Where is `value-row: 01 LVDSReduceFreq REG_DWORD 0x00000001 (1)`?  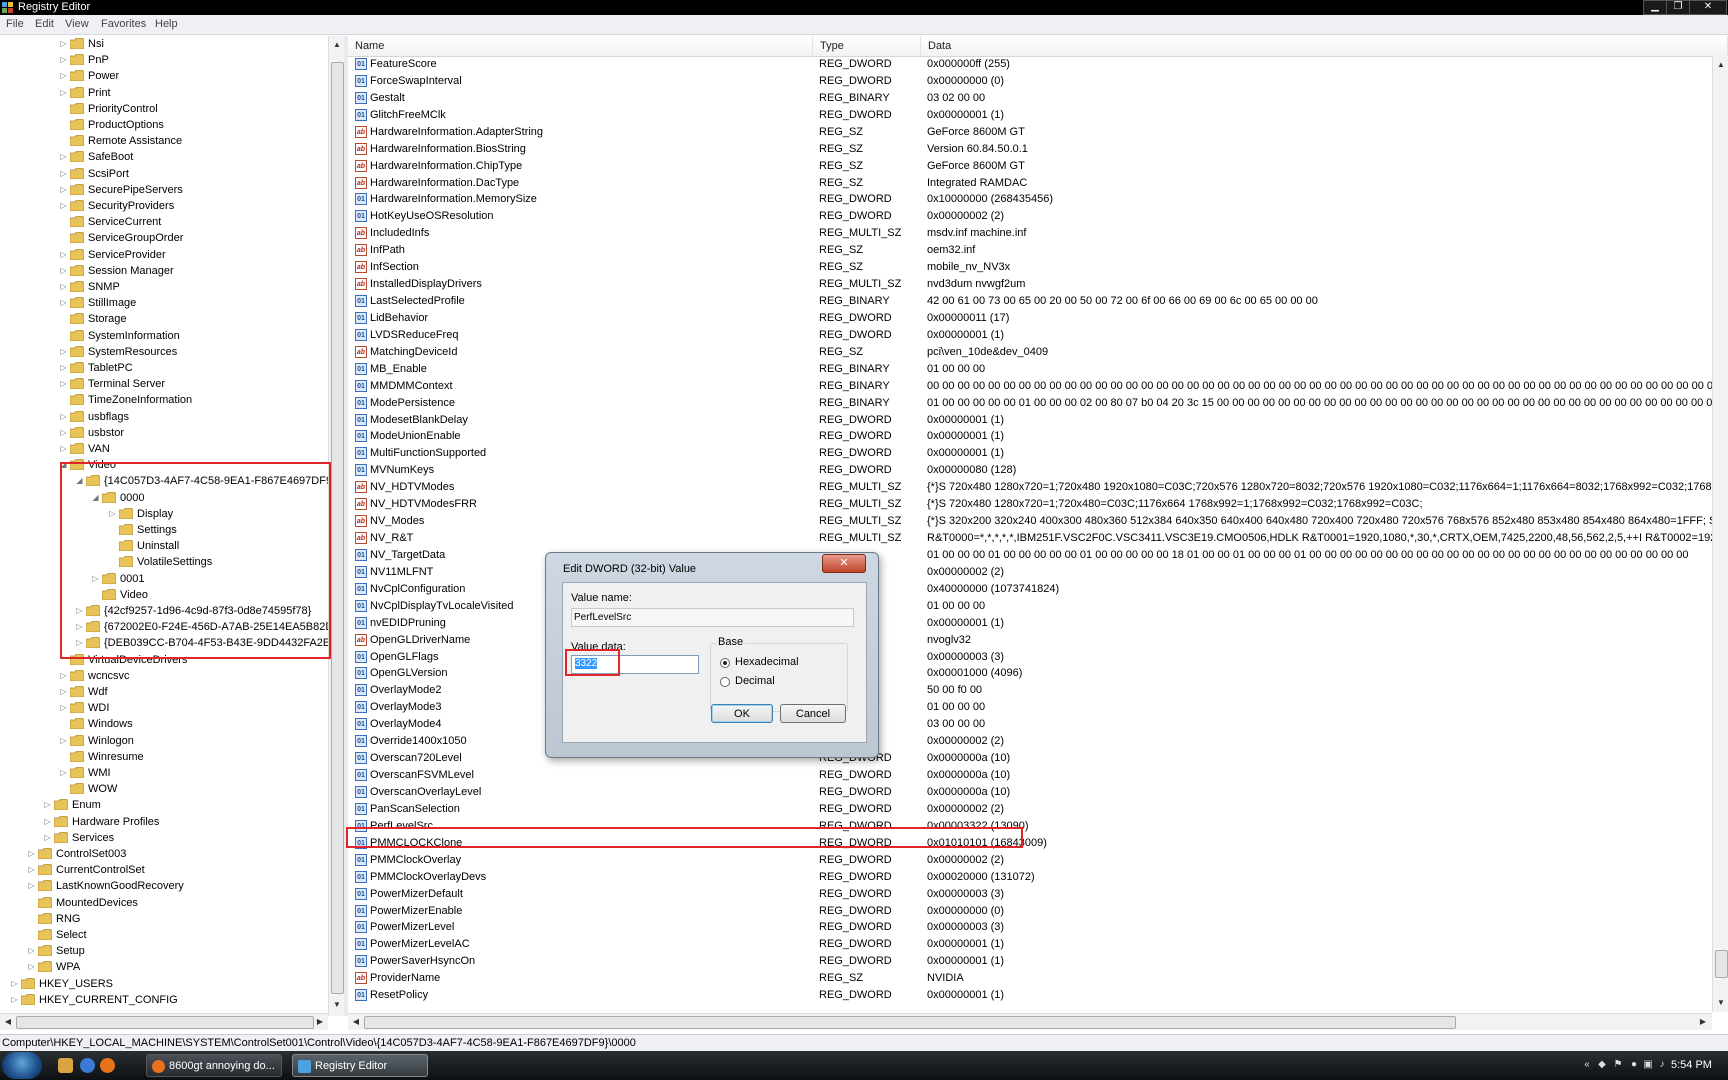
value-row: 01 LVDSReduceFreq REG_DWORD 0x00000001 (1) is located at coordinates (1030, 335).